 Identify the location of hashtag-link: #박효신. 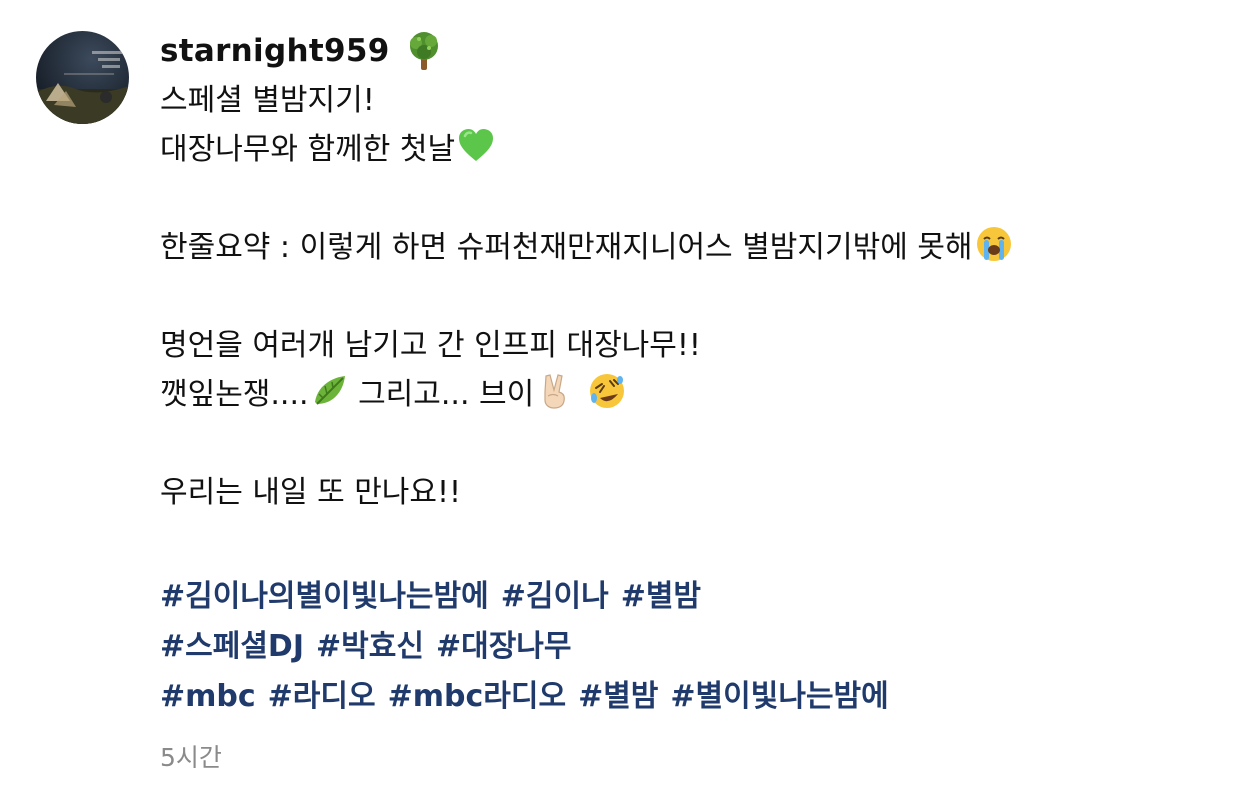
(370, 646).